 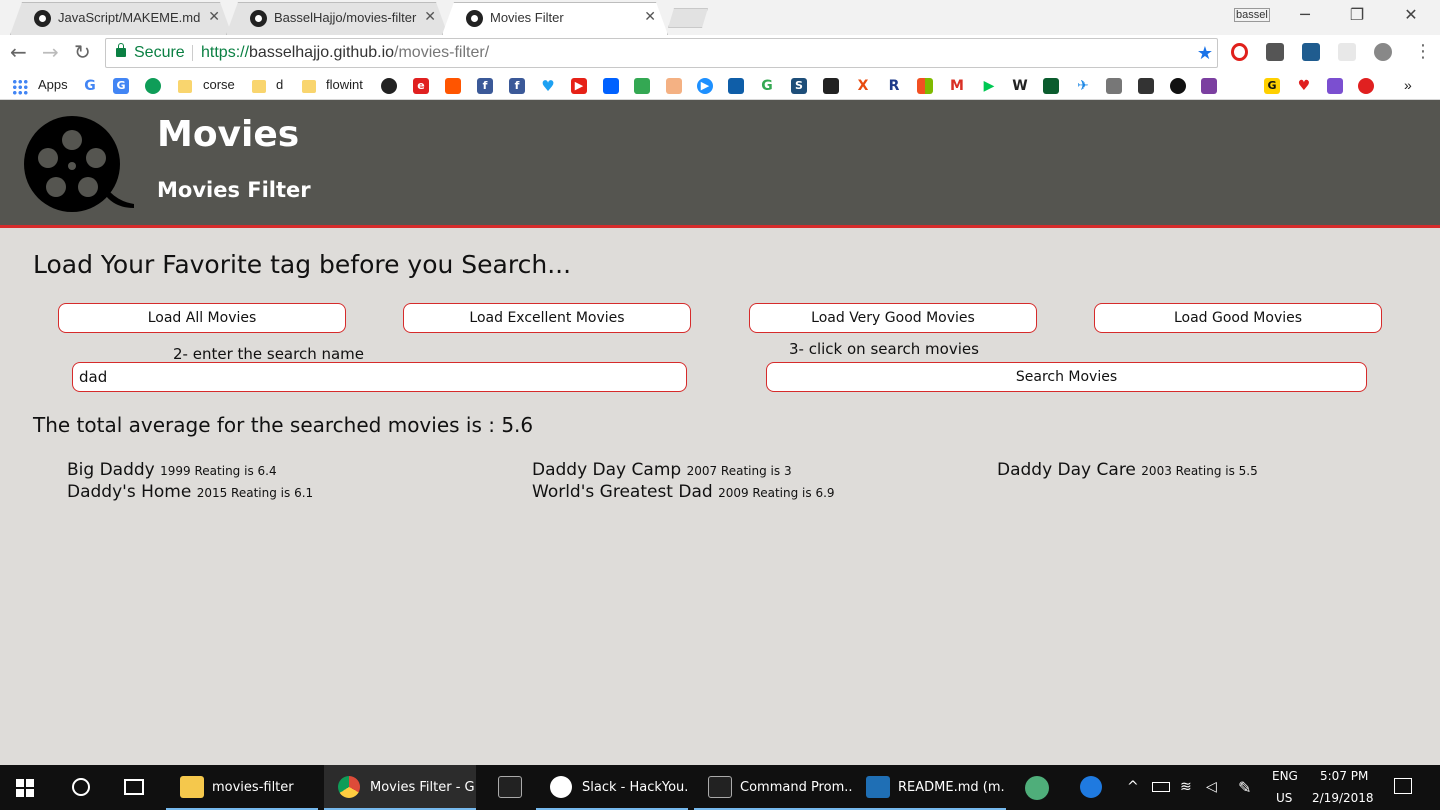 I want to click on bookmark-folder-d: d, so click(x=279, y=85).